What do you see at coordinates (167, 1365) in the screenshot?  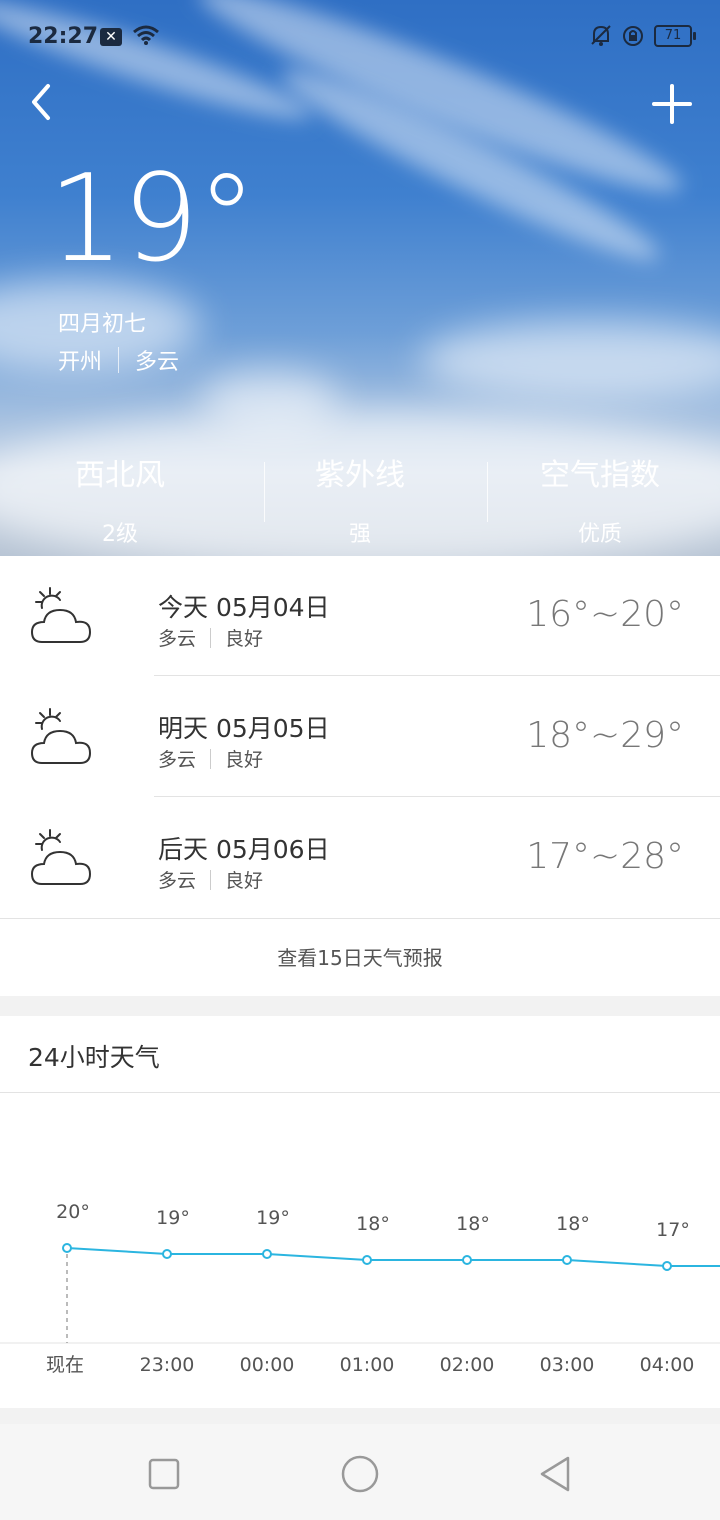 I see `hour-label: 23:00` at bounding box center [167, 1365].